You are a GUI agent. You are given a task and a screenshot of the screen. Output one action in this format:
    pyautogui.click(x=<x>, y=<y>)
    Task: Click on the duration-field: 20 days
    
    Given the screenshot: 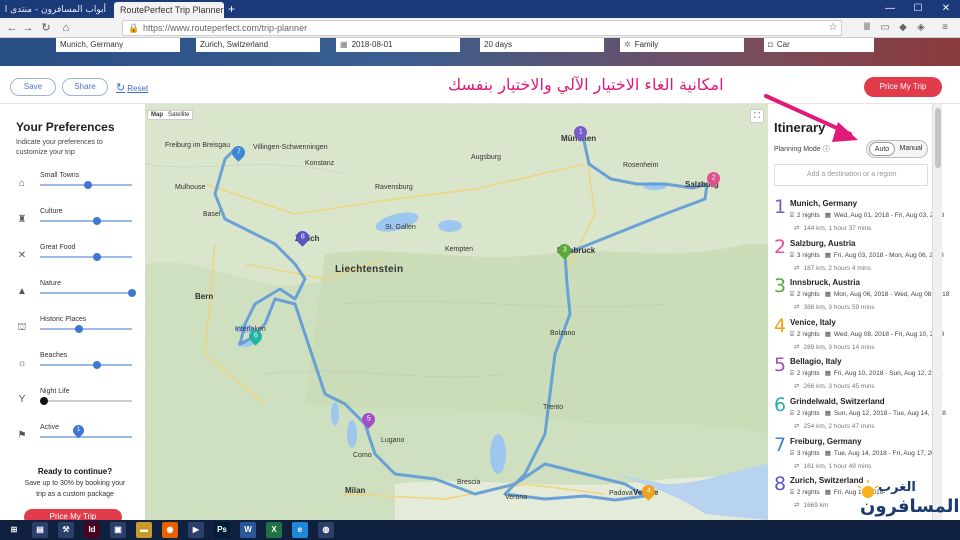 What is the action you would take?
    pyautogui.click(x=542, y=45)
    